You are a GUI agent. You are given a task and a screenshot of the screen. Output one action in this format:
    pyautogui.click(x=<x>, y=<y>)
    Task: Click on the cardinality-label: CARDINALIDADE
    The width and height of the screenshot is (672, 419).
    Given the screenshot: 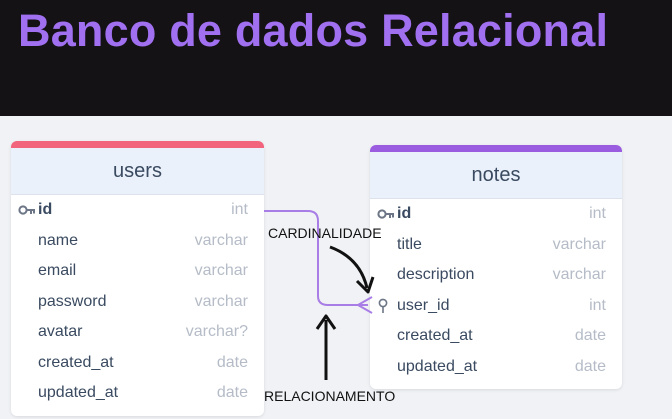 What is the action you would take?
    pyautogui.click(x=325, y=233)
    